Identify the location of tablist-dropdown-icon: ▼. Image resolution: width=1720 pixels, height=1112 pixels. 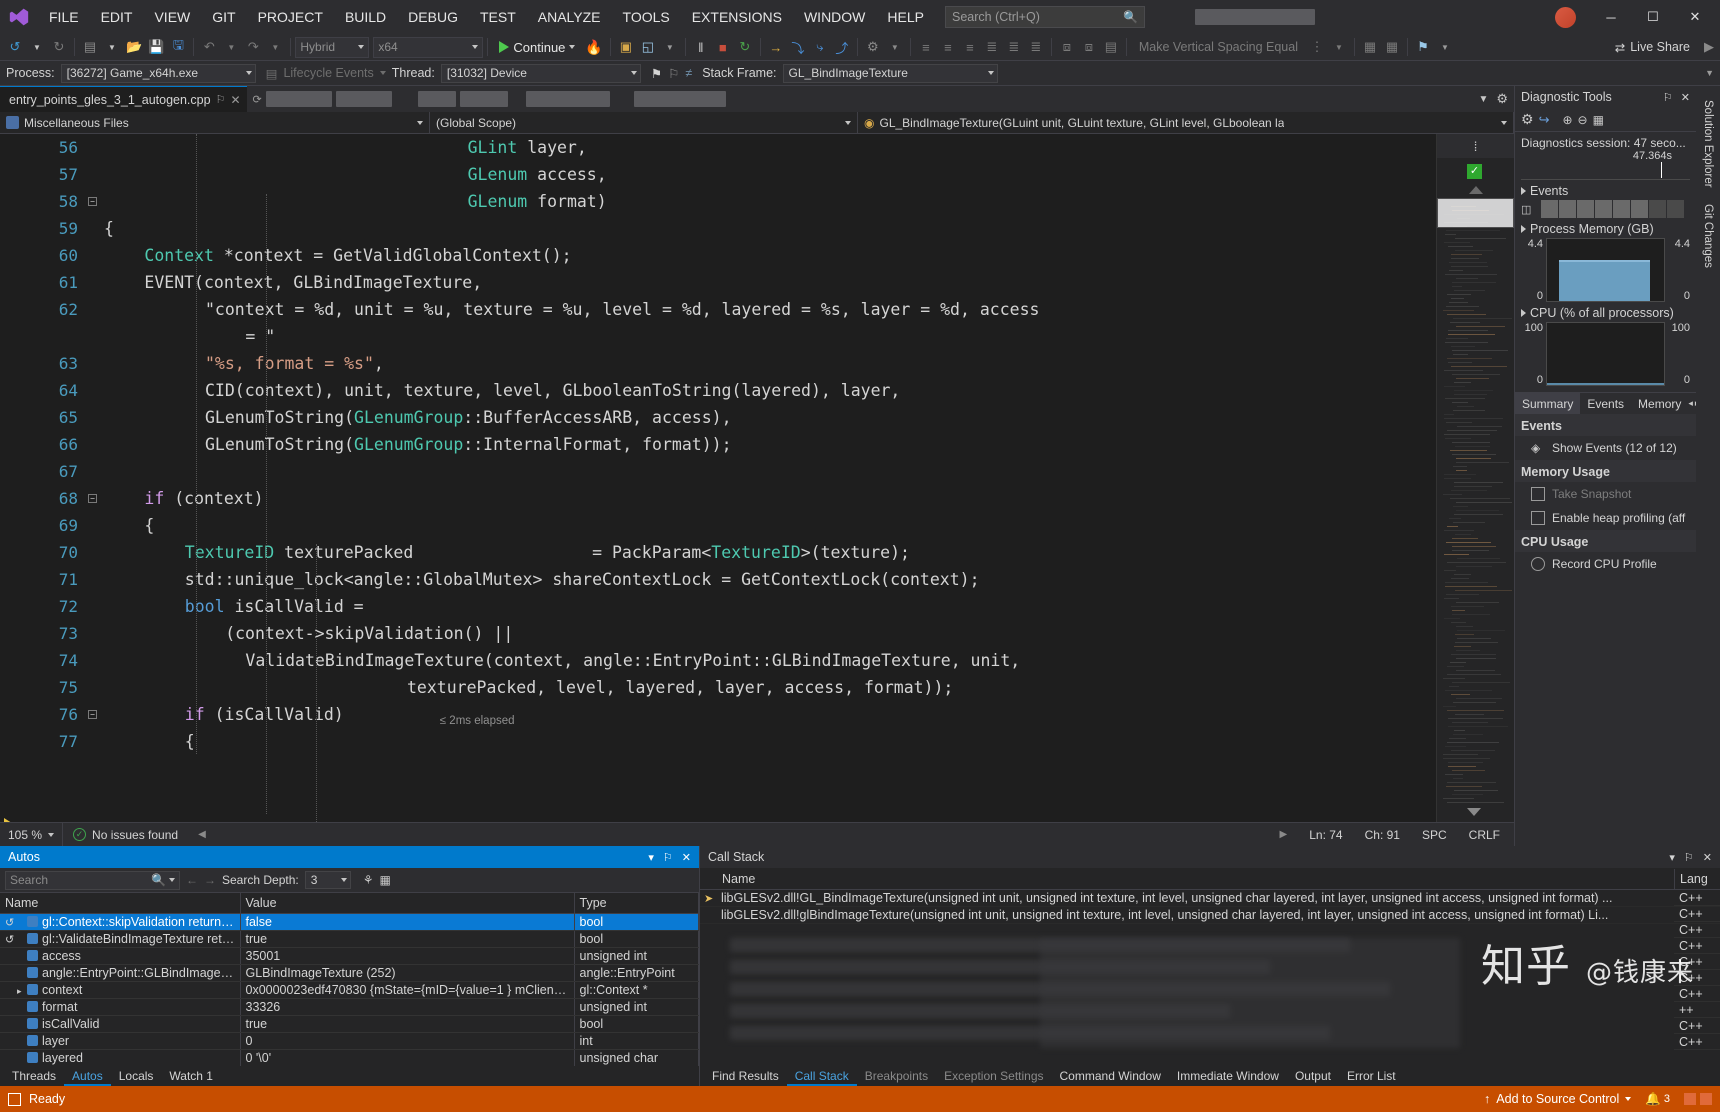
(1483, 99).